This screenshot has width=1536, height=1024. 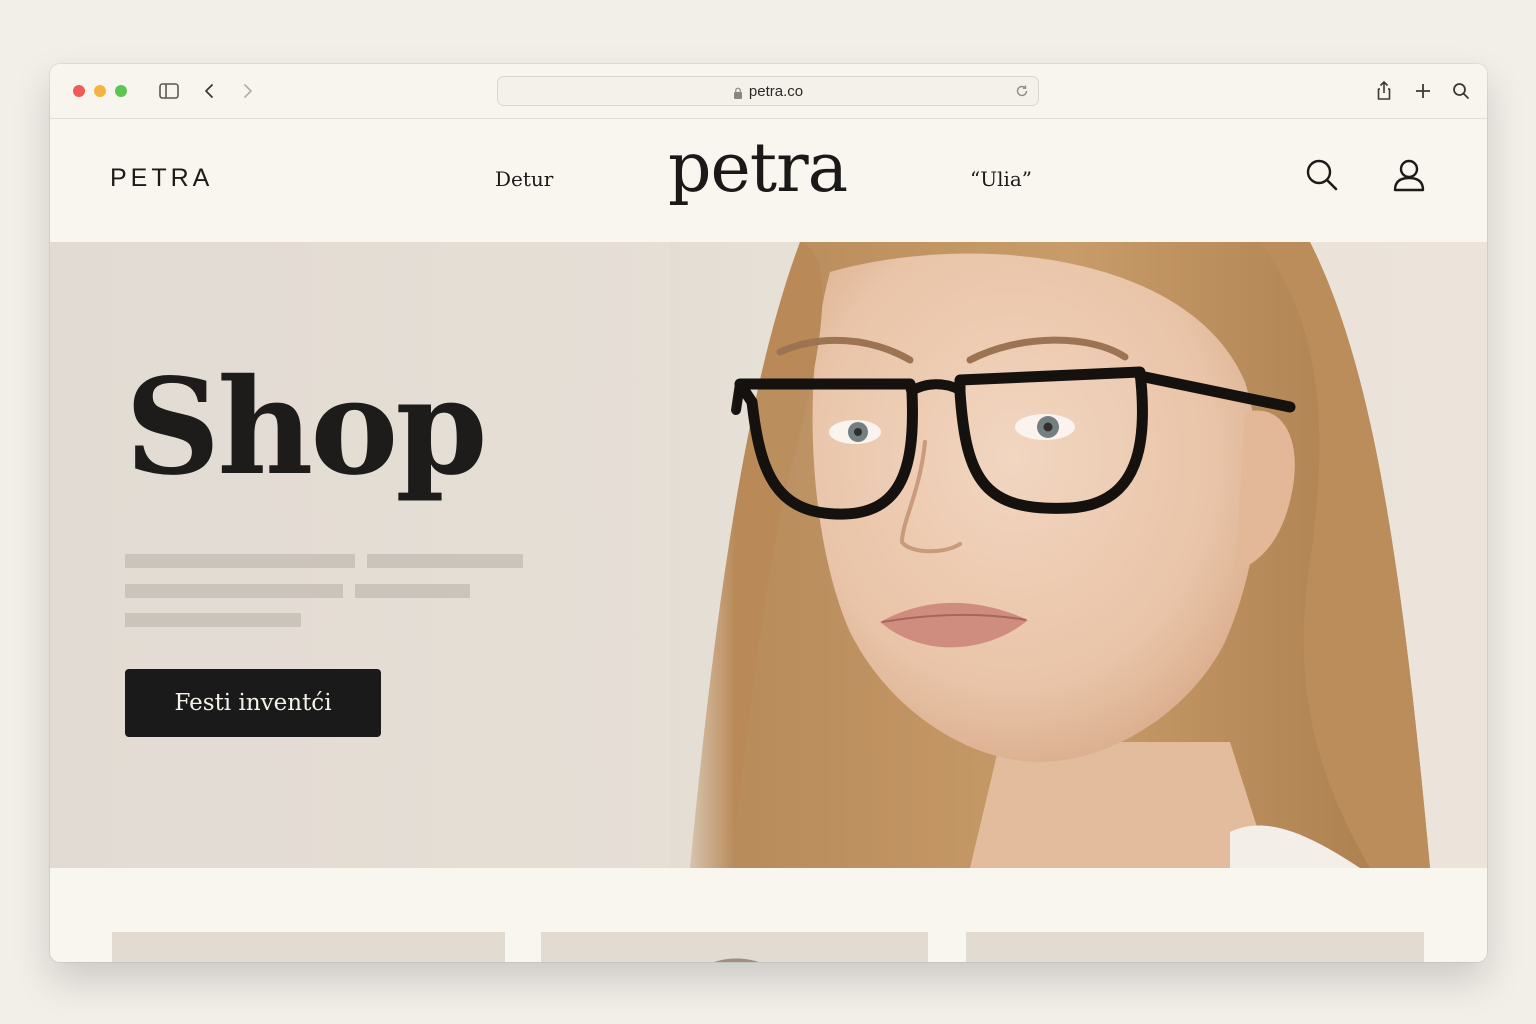 I want to click on site-header: PETRA Detur petra “Ulia”, so click(x=768, y=180).